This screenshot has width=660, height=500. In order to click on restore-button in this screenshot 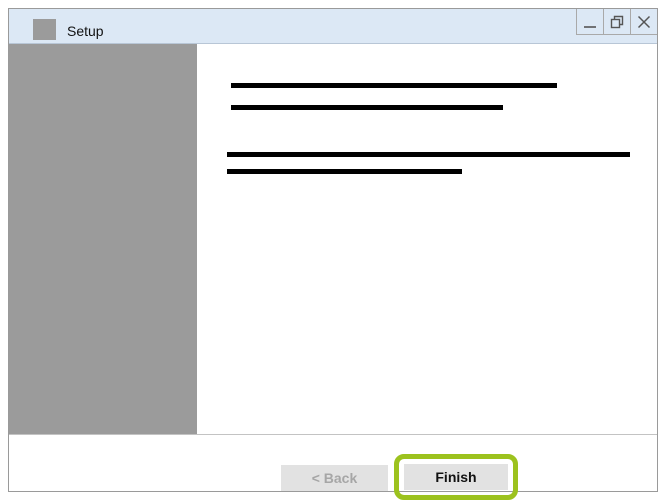, I will do `click(616, 22)`.